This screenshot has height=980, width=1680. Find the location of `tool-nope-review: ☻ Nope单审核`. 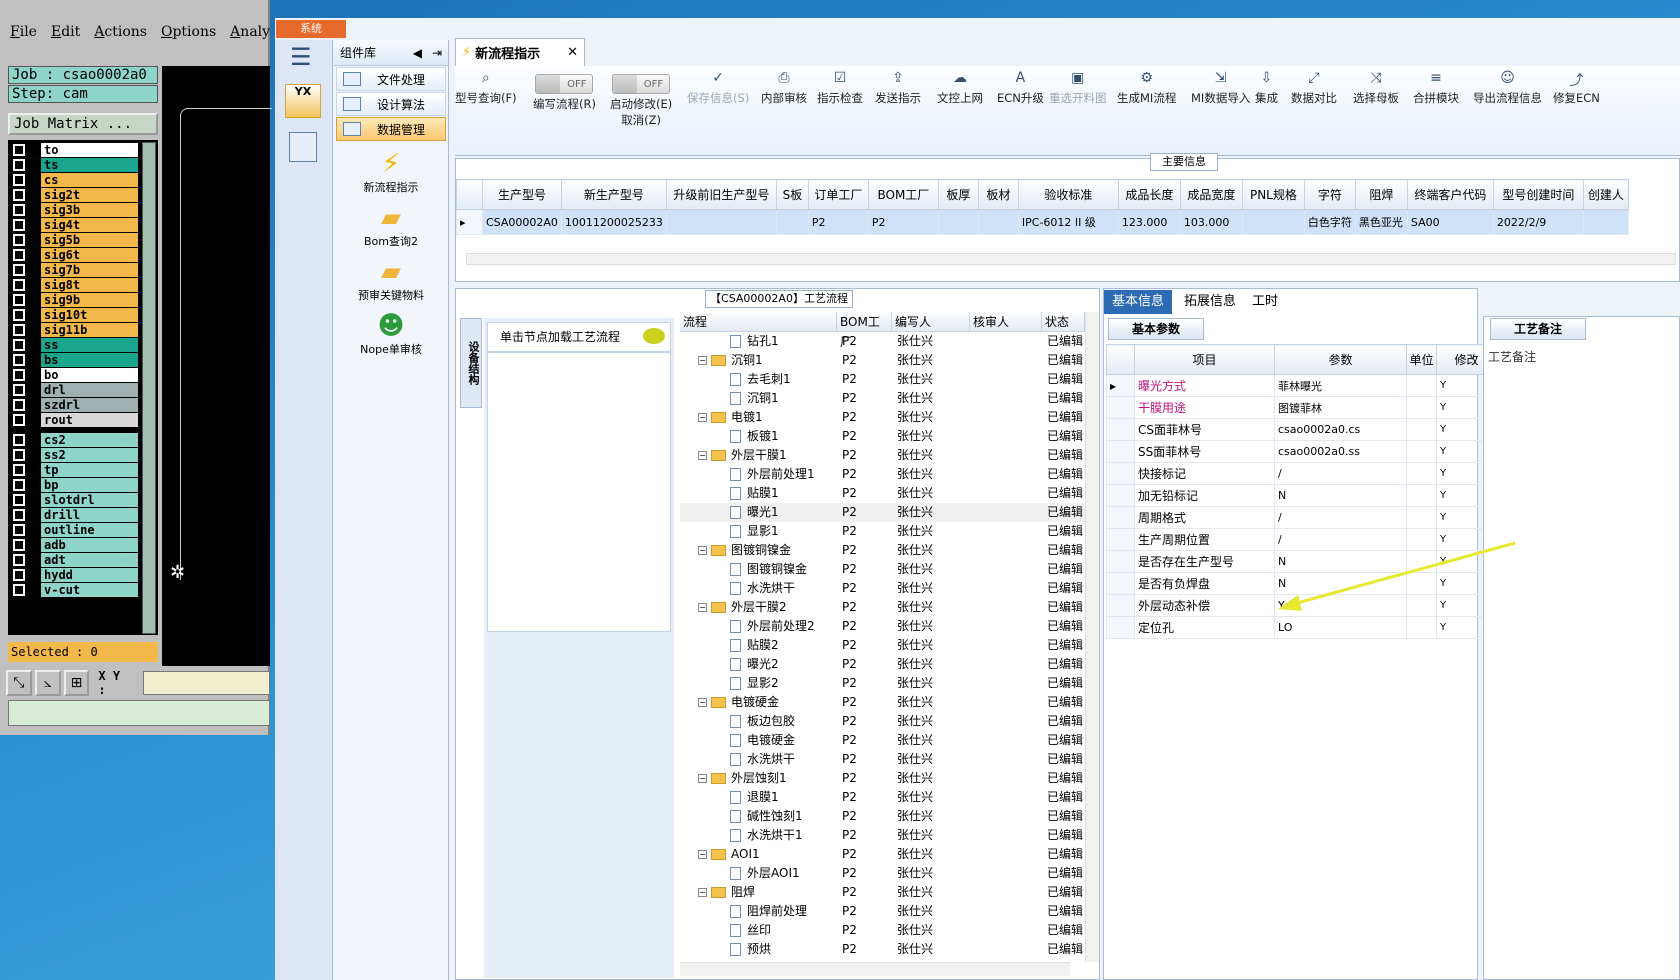

tool-nope-review: ☻ Nope单审核 is located at coordinates (391, 334).